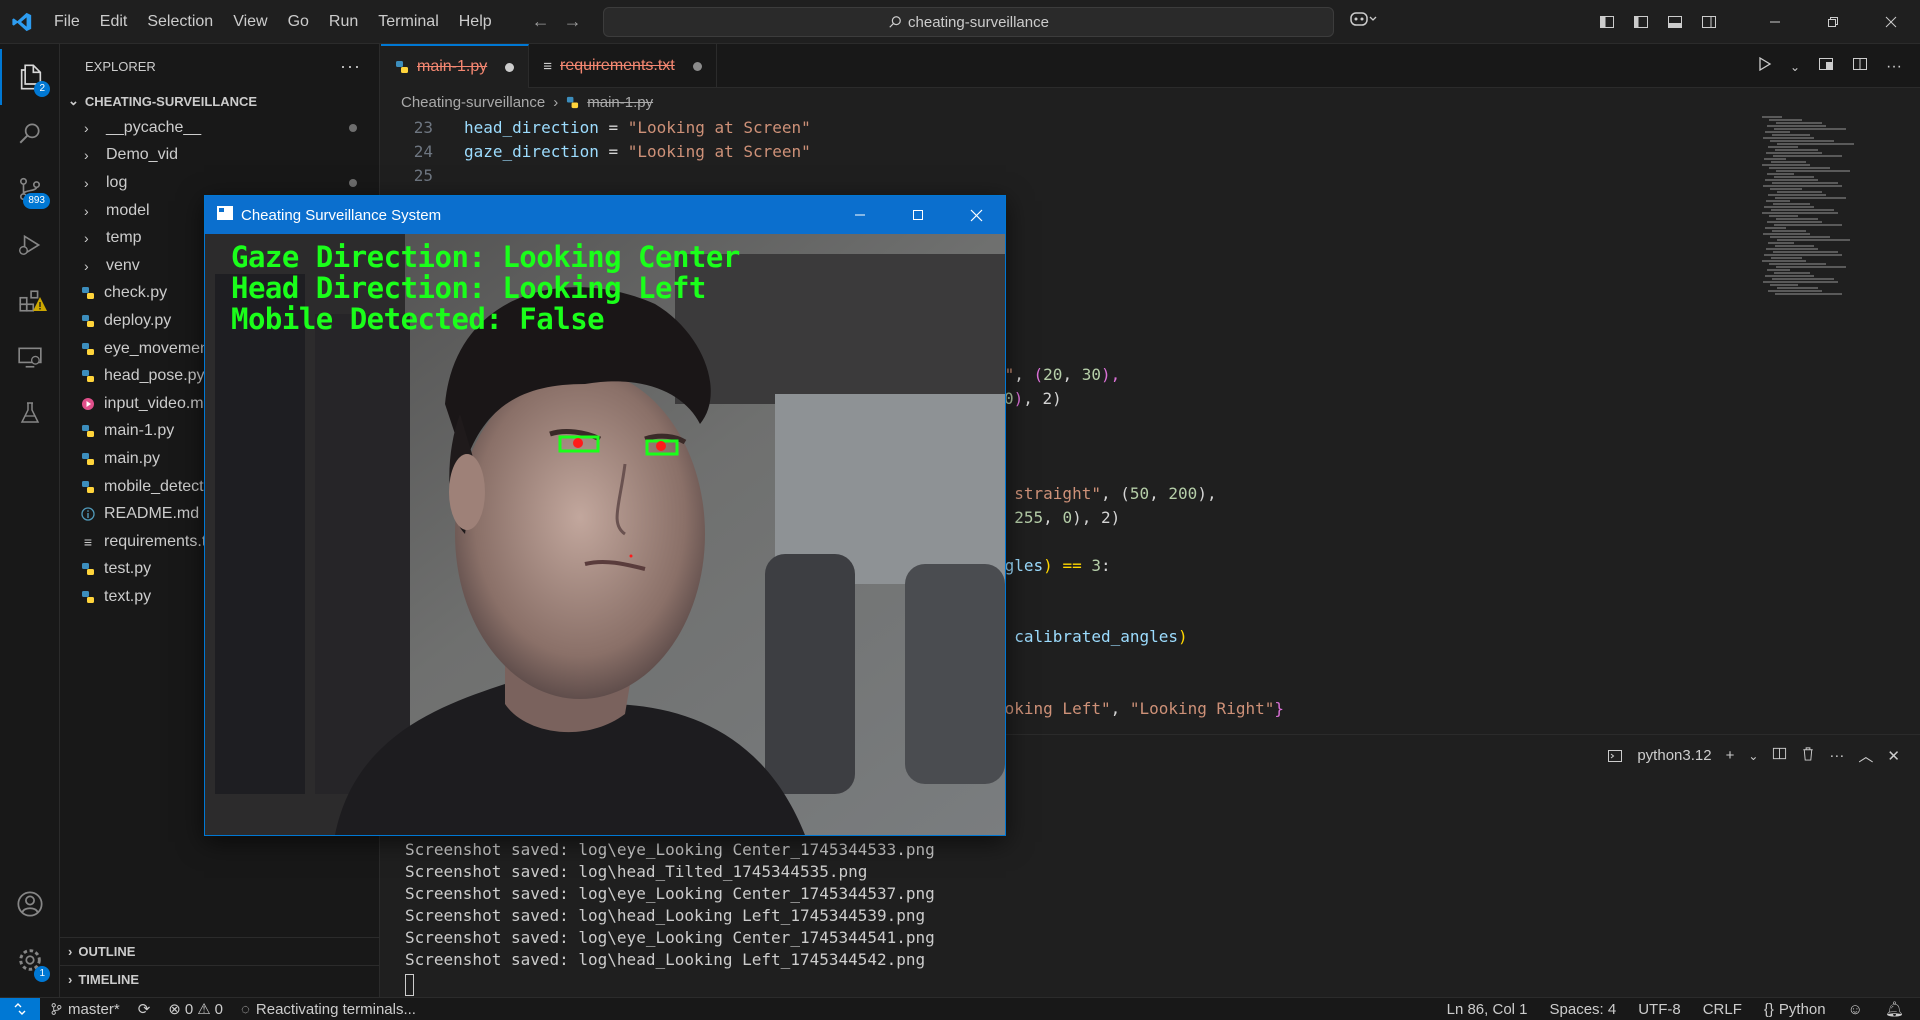 Image resolution: width=1920 pixels, height=1020 pixels. Describe the element at coordinates (142, 155) in the screenshot. I see `tree-item-label: Demo_vid` at that location.